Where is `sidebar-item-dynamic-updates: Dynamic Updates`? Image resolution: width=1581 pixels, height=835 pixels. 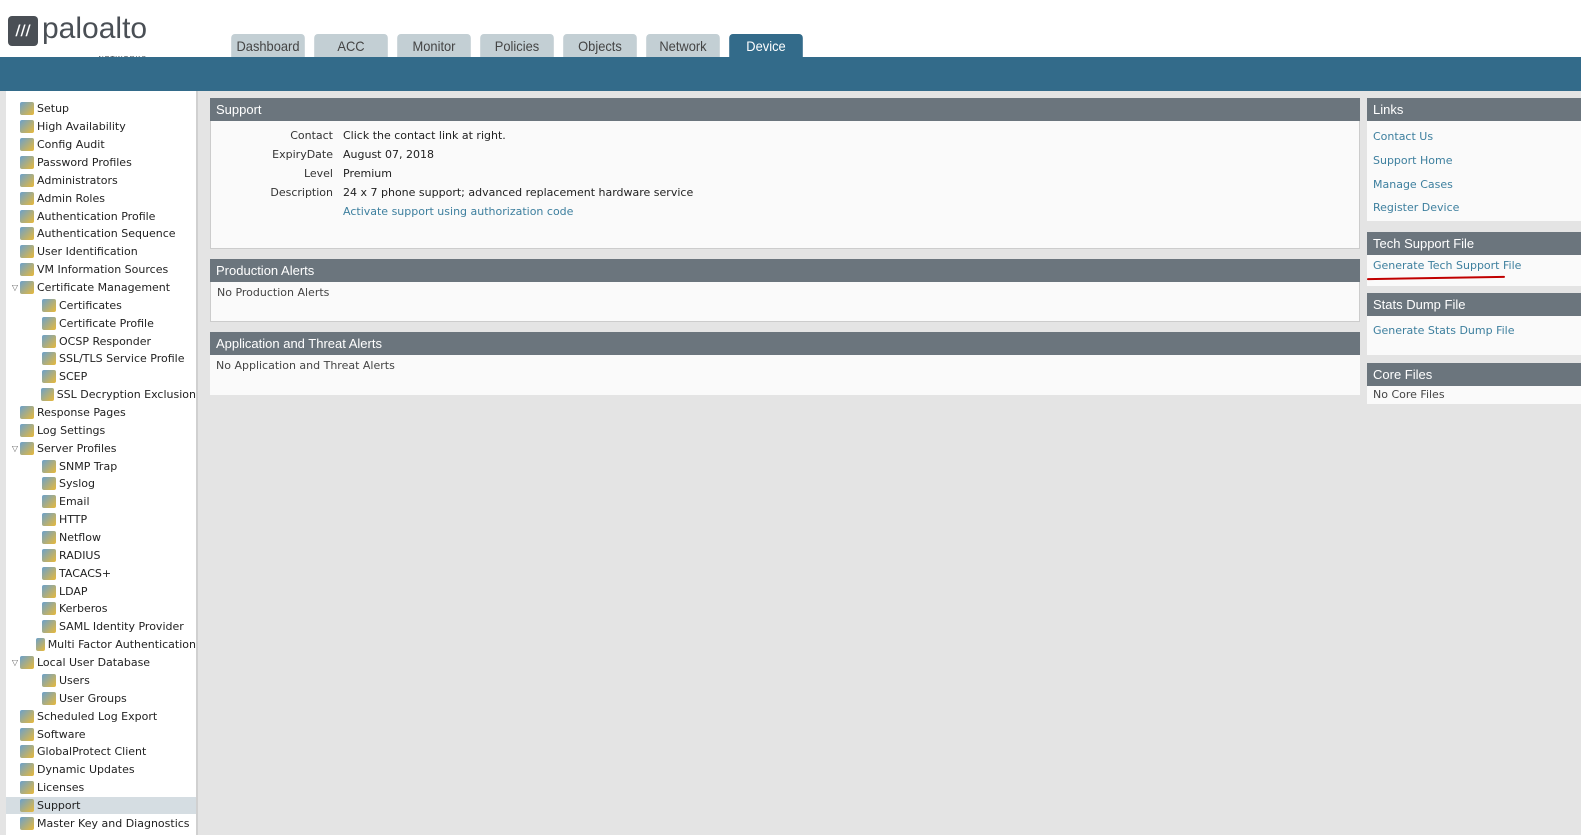
sidebar-item-dynamic-updates: Dynamic Updates is located at coordinates (101, 770).